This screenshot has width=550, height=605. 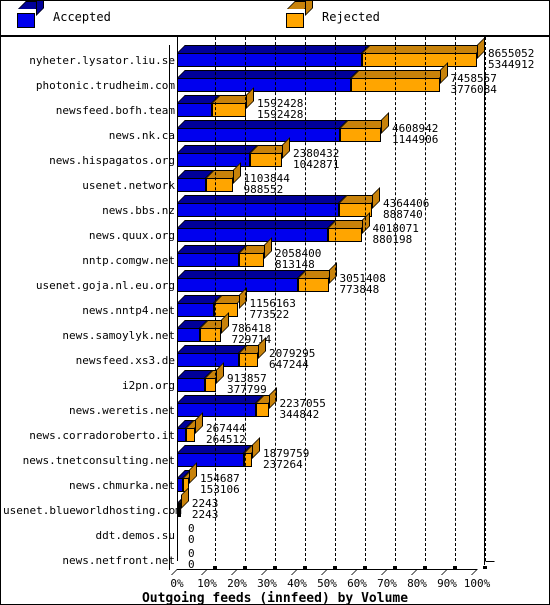 What do you see at coordinates (247, 389) in the screenshot?
I see `value-label-rejected: 377799` at bounding box center [247, 389].